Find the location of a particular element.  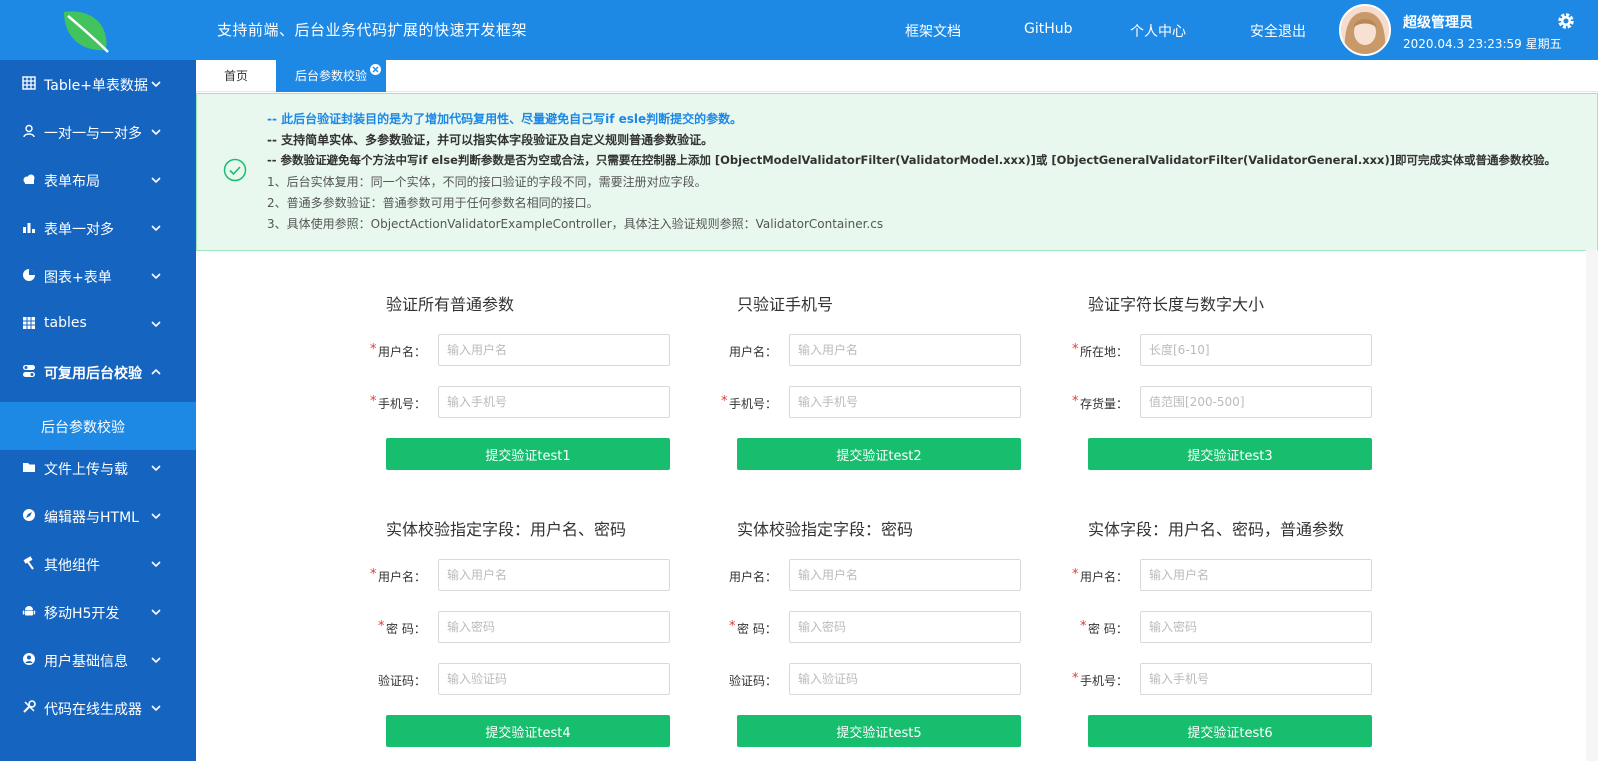

sidebar-item-editor-html: 编辑器与HTML is located at coordinates (98, 516).